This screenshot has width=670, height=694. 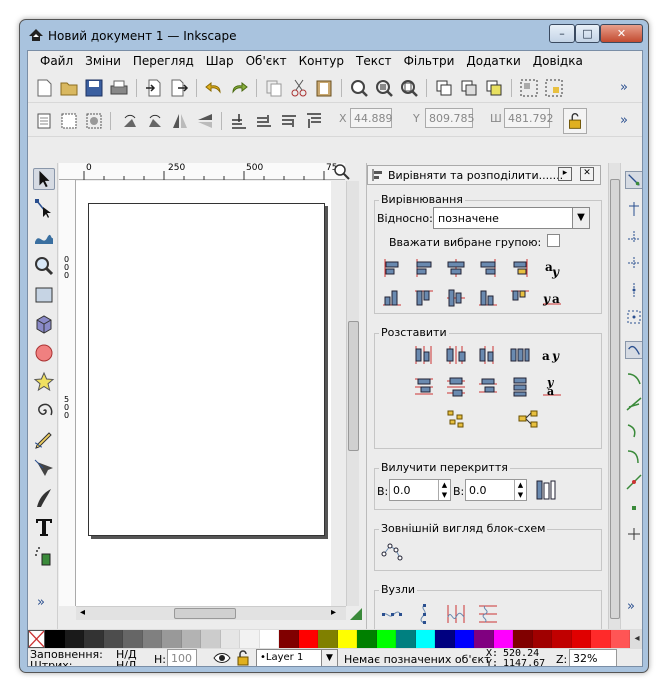 I want to click on maximize-button: □, so click(x=587, y=33).